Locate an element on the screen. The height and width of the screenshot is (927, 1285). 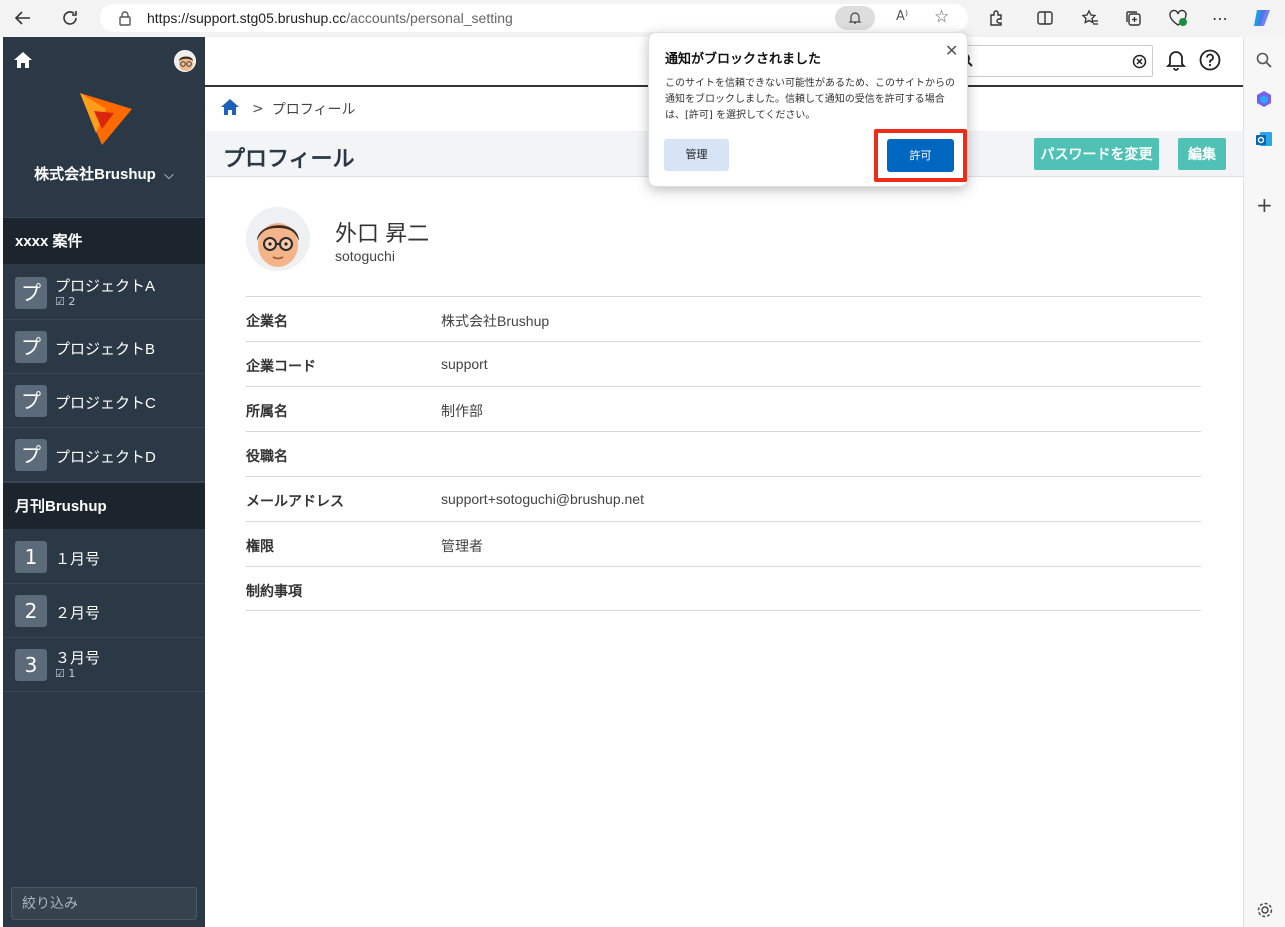
search-input is located at coordinates (1054, 61).